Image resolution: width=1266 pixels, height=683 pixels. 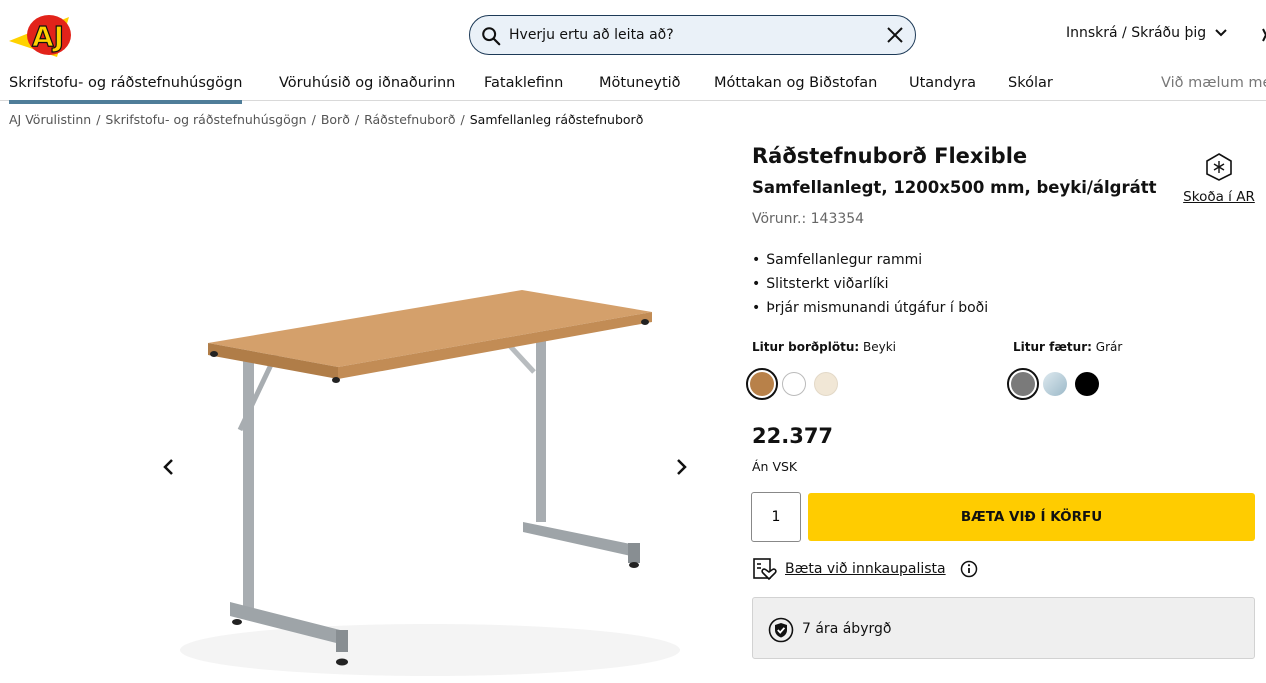 What do you see at coordinates (793, 436) in the screenshot?
I see `product-price: 22.377` at bounding box center [793, 436].